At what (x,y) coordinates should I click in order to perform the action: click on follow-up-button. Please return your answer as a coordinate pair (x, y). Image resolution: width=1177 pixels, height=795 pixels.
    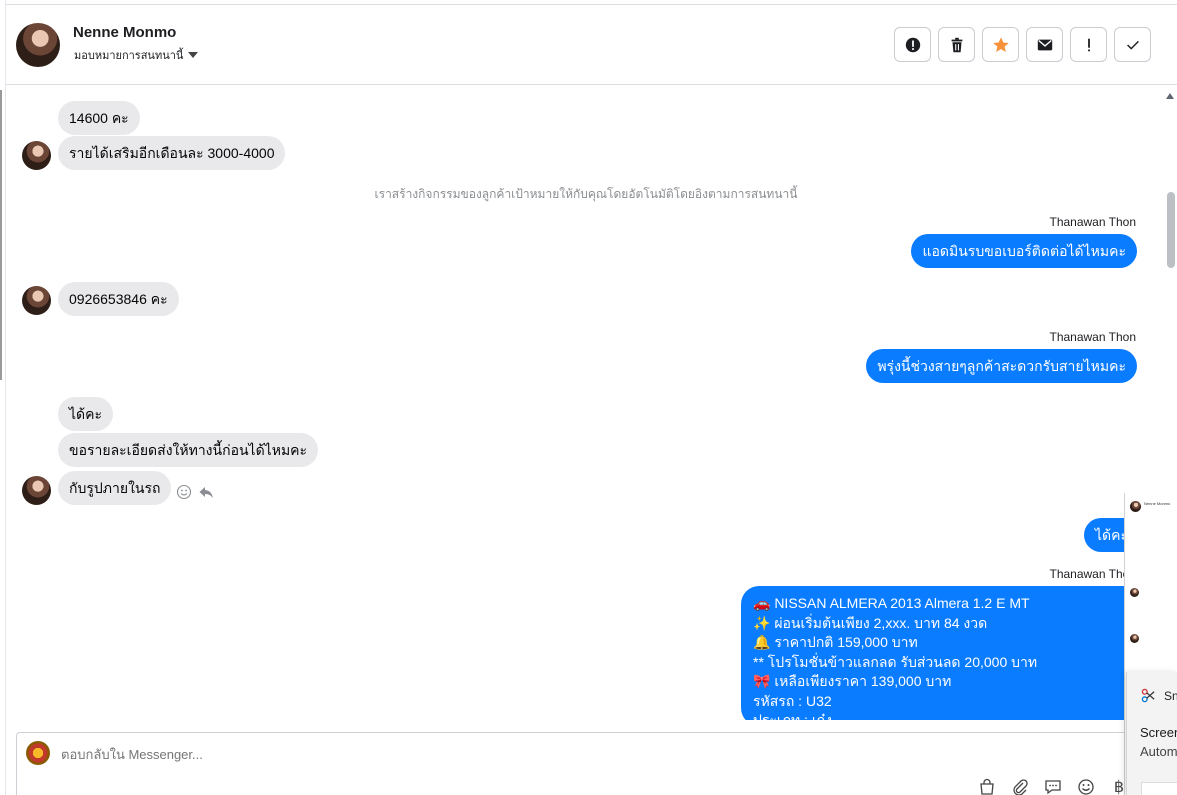
    Looking at the image, I should click on (1088, 44).